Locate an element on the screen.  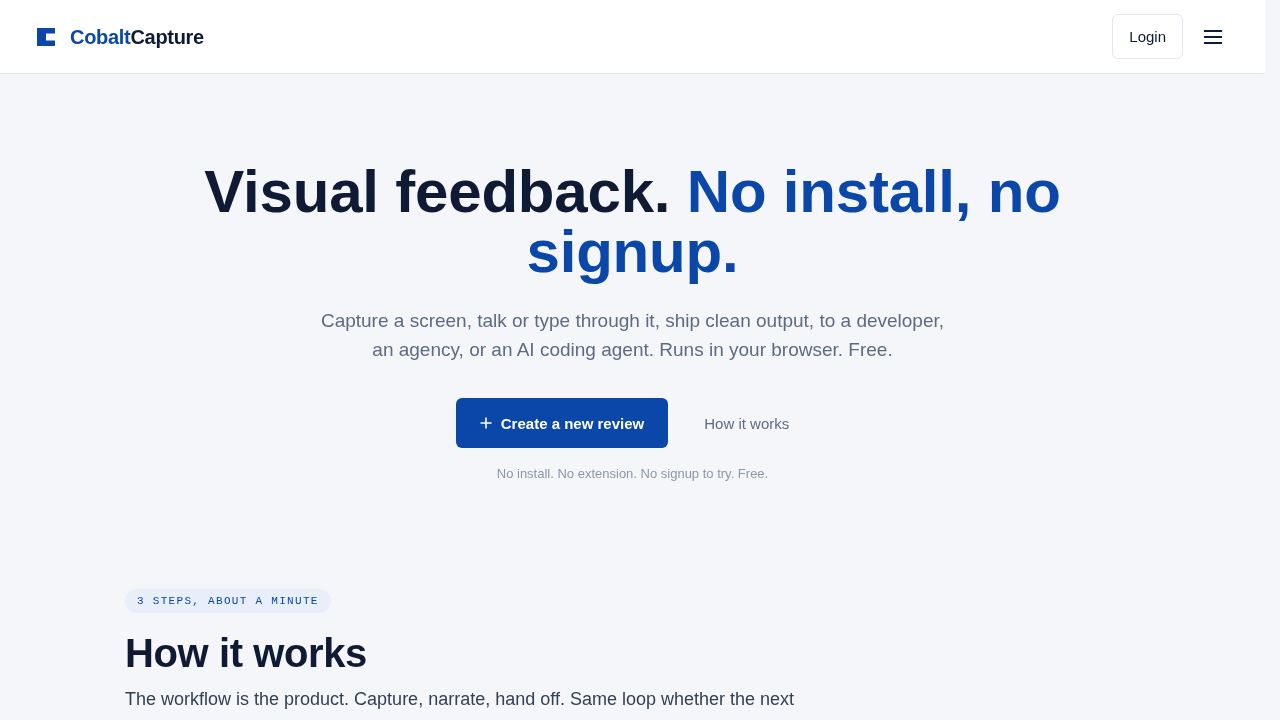
logo-wordmark: CobaltCapture is located at coordinates (137, 36).